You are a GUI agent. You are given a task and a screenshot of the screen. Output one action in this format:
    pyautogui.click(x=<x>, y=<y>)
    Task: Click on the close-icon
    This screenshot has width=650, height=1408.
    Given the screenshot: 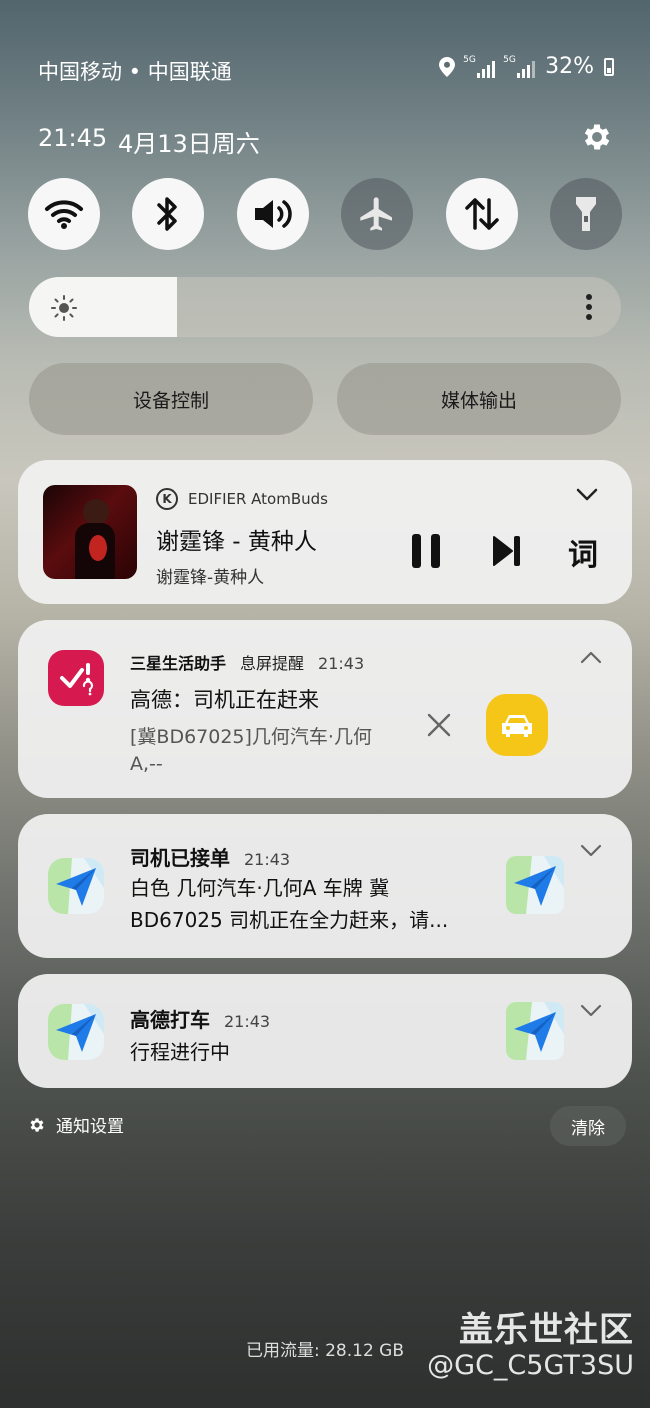 What is the action you would take?
    pyautogui.click(x=439, y=725)
    